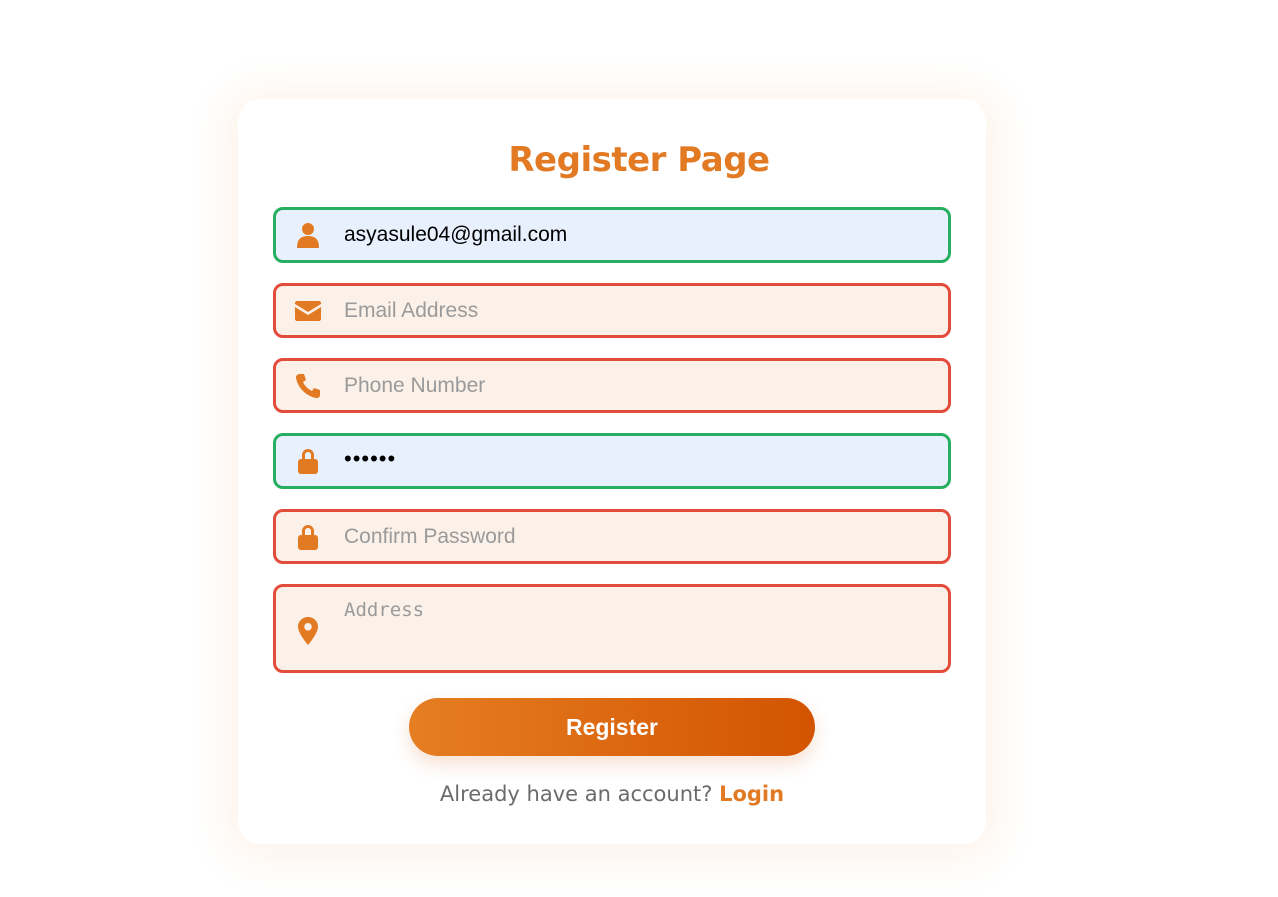 The image size is (1278, 897). What do you see at coordinates (430, 536) in the screenshot?
I see `confirm-password-placeholder: Confirm Password` at bounding box center [430, 536].